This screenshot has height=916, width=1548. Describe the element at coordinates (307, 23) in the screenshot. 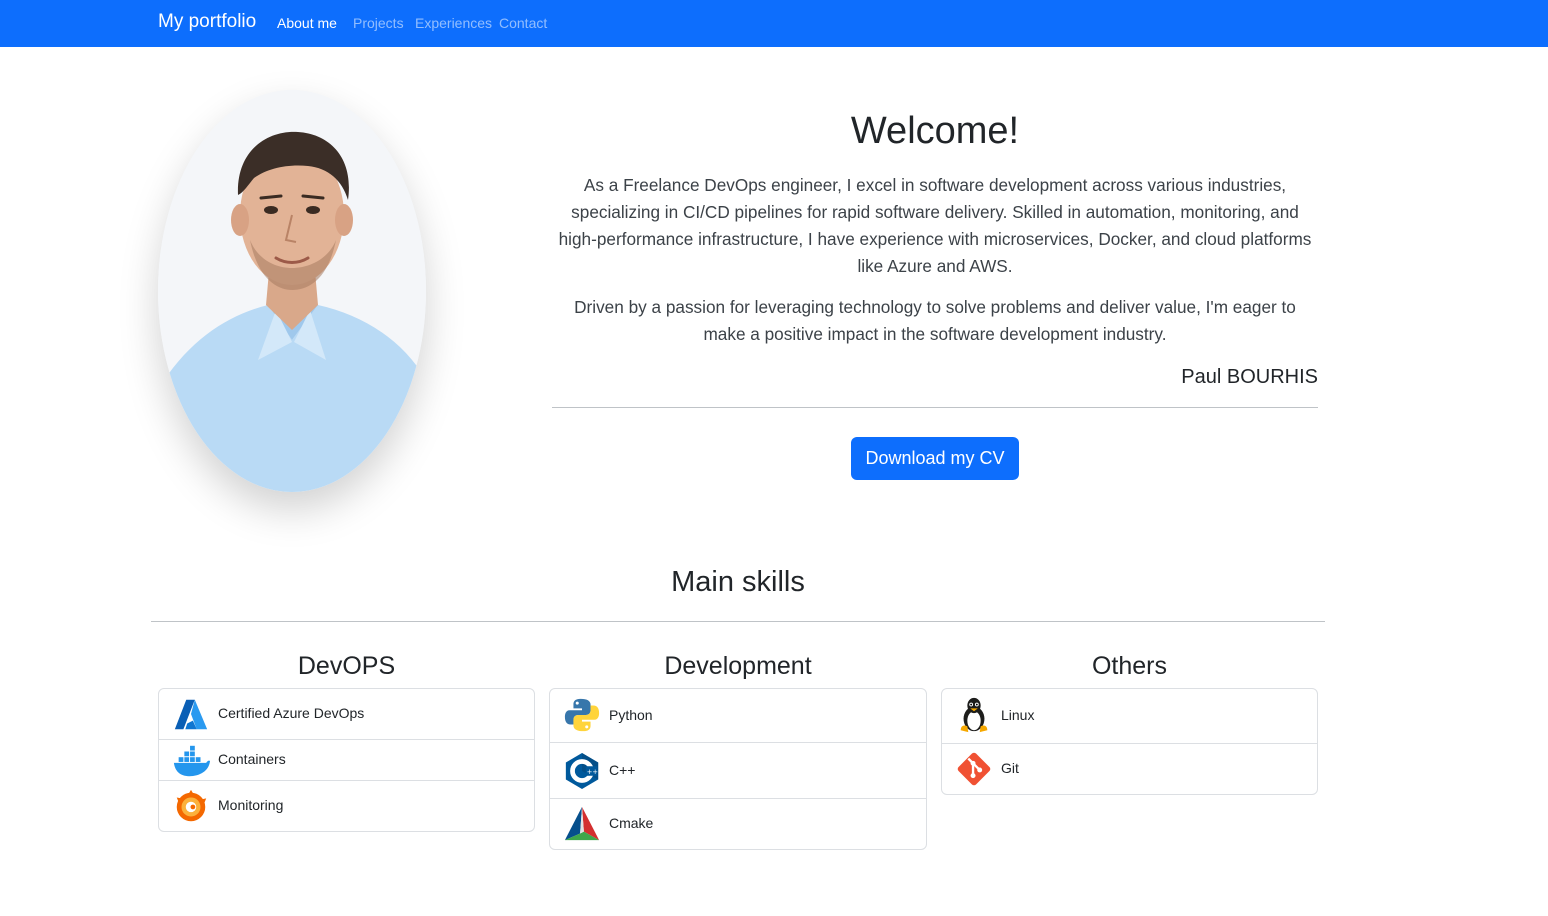

I see `nav-link-about-me: About me` at that location.